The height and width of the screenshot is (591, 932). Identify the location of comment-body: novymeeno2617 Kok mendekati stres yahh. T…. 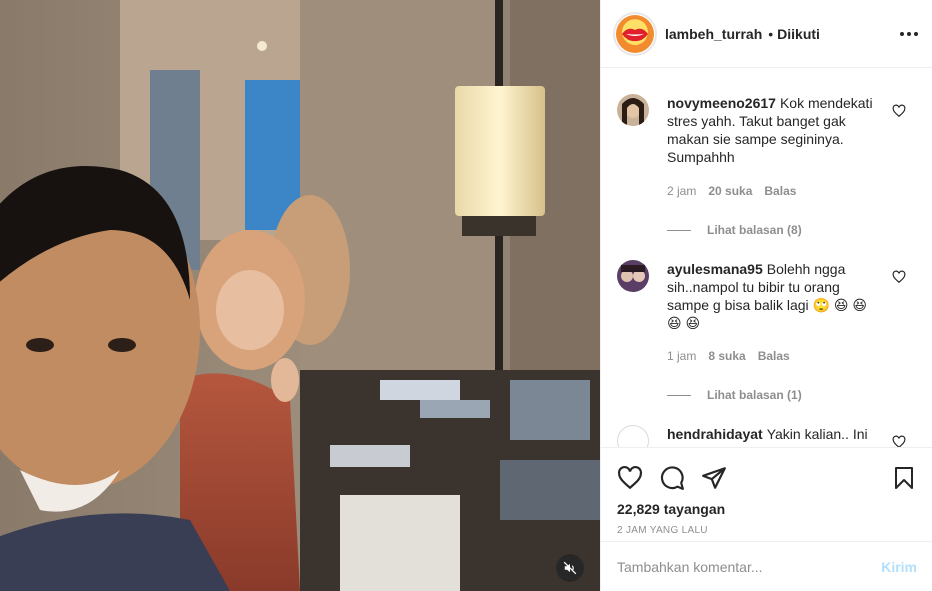
(770, 166).